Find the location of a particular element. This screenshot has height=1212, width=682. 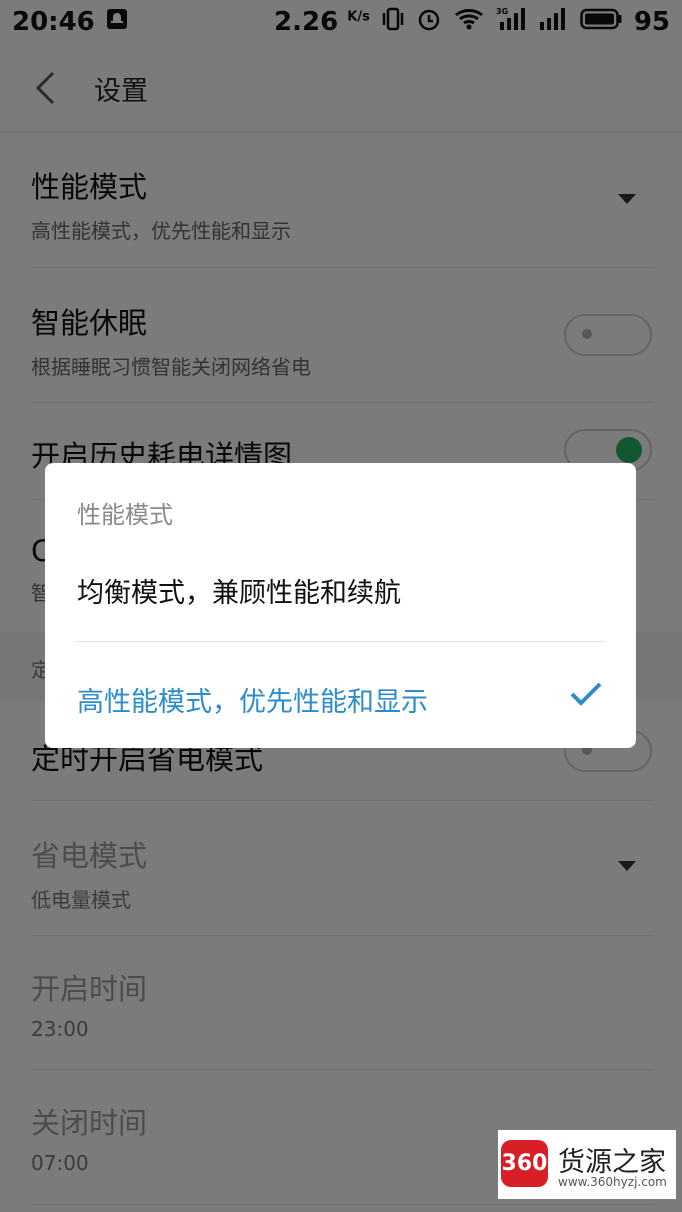

watermark-logo: 360 is located at coordinates (524, 1163).